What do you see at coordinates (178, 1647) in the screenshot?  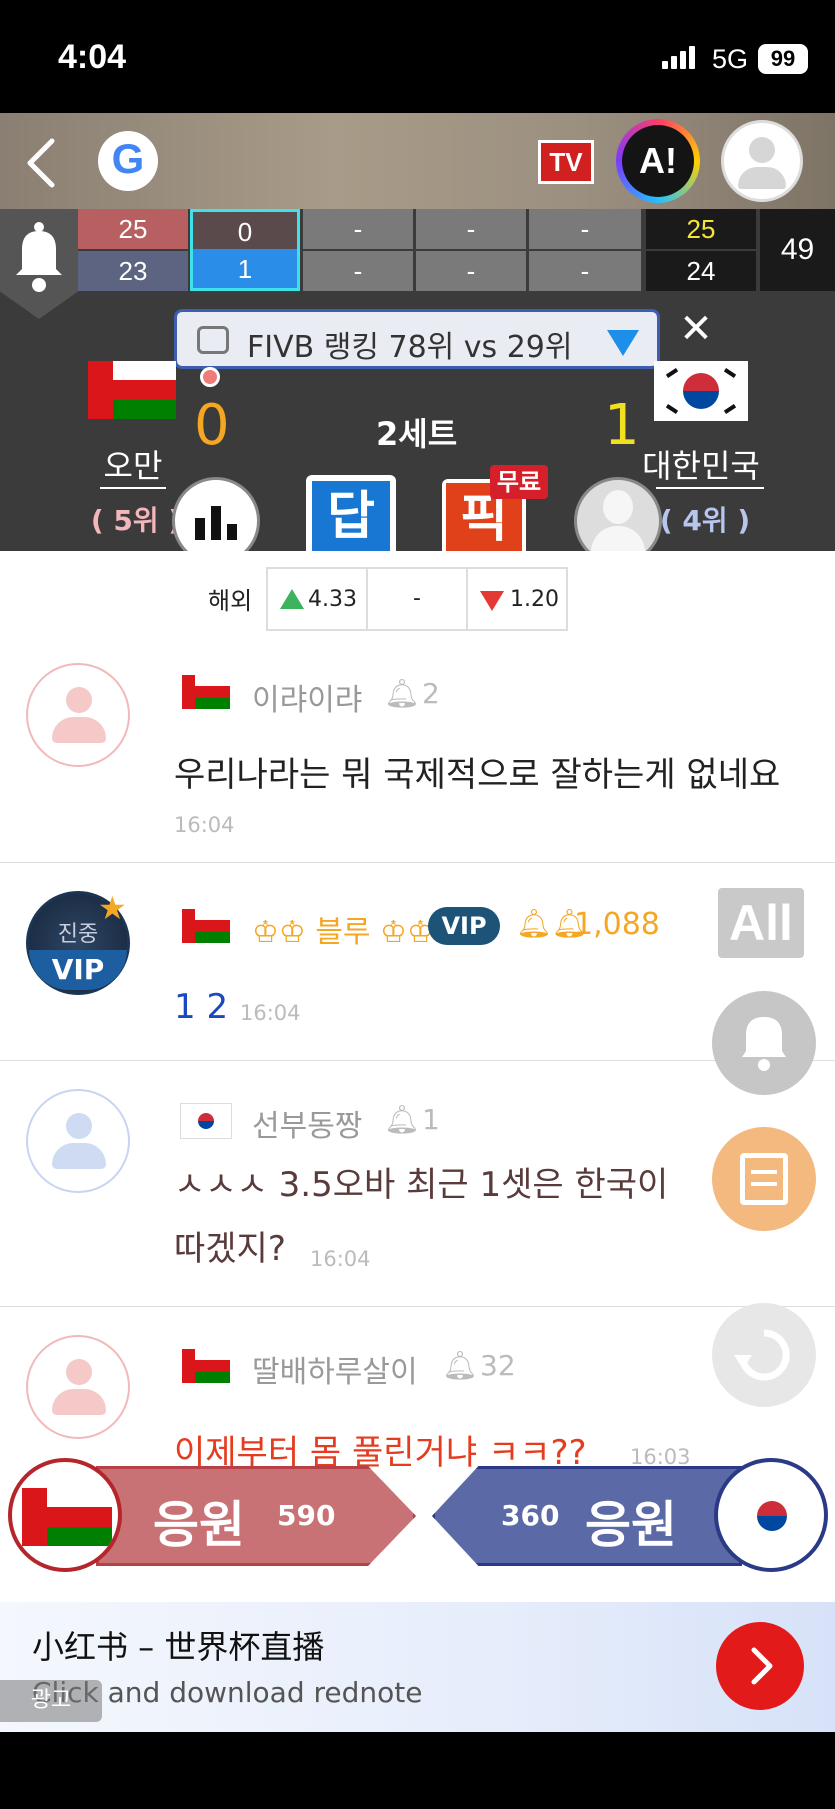 I see `ad-title: 小红书 – 世界杯直播` at bounding box center [178, 1647].